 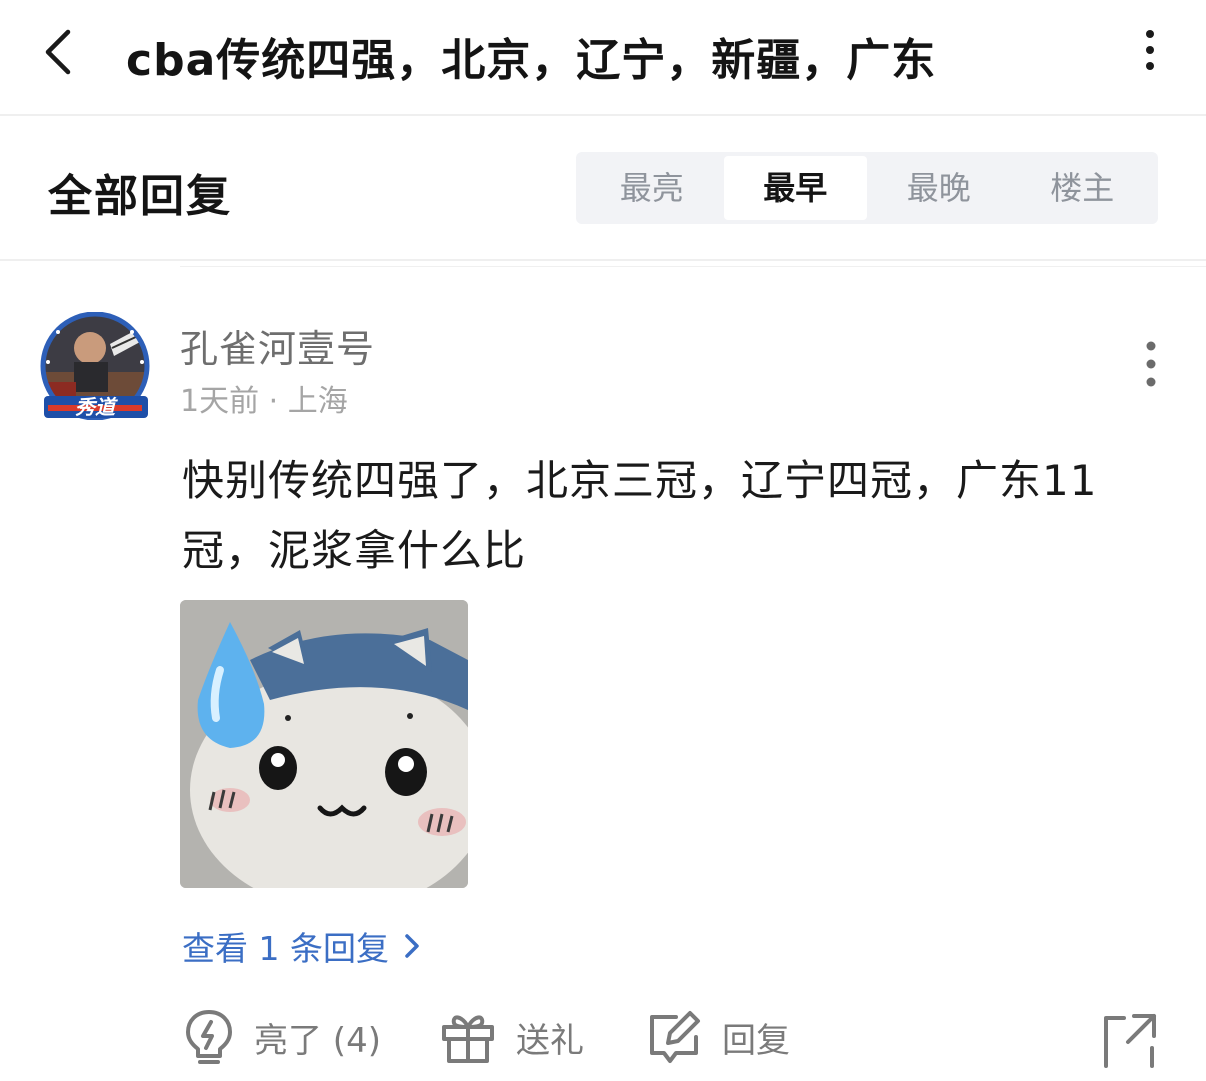 I want to click on edit-reply-icon, so click(x=675, y=1037).